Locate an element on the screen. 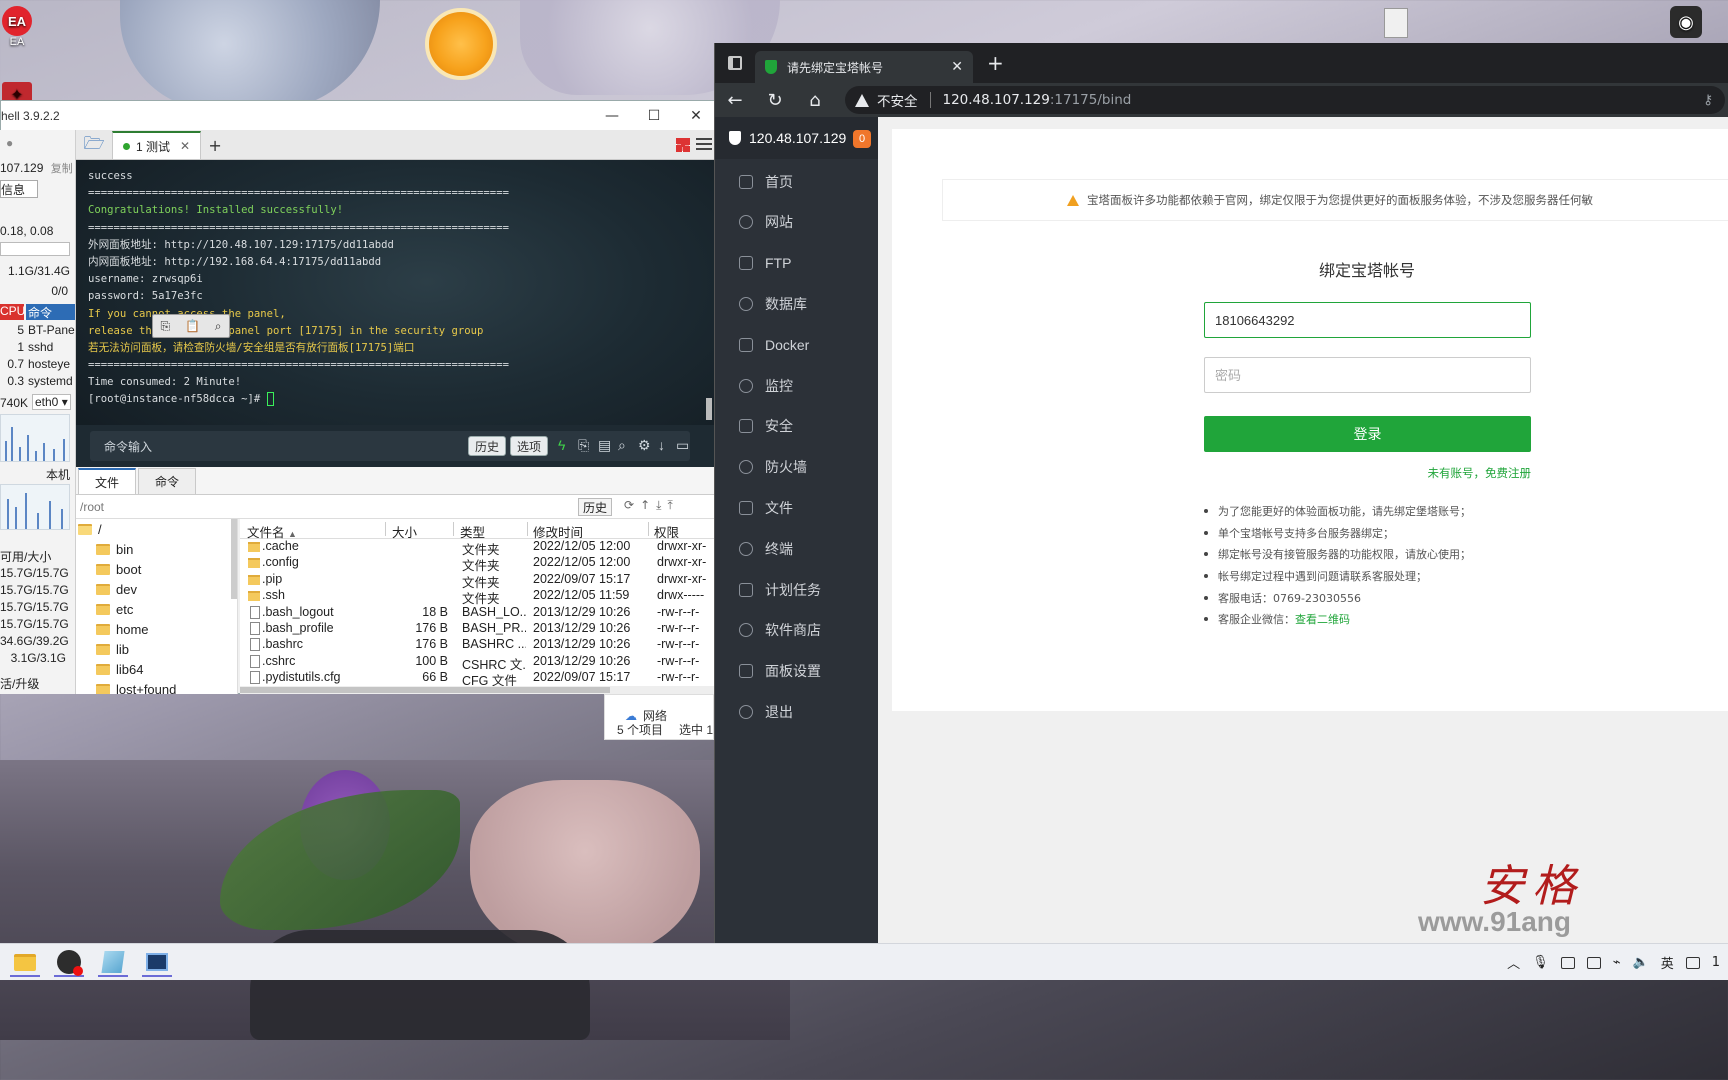 The image size is (1728, 1080). taskbar-notepad is located at coordinates (113, 963).